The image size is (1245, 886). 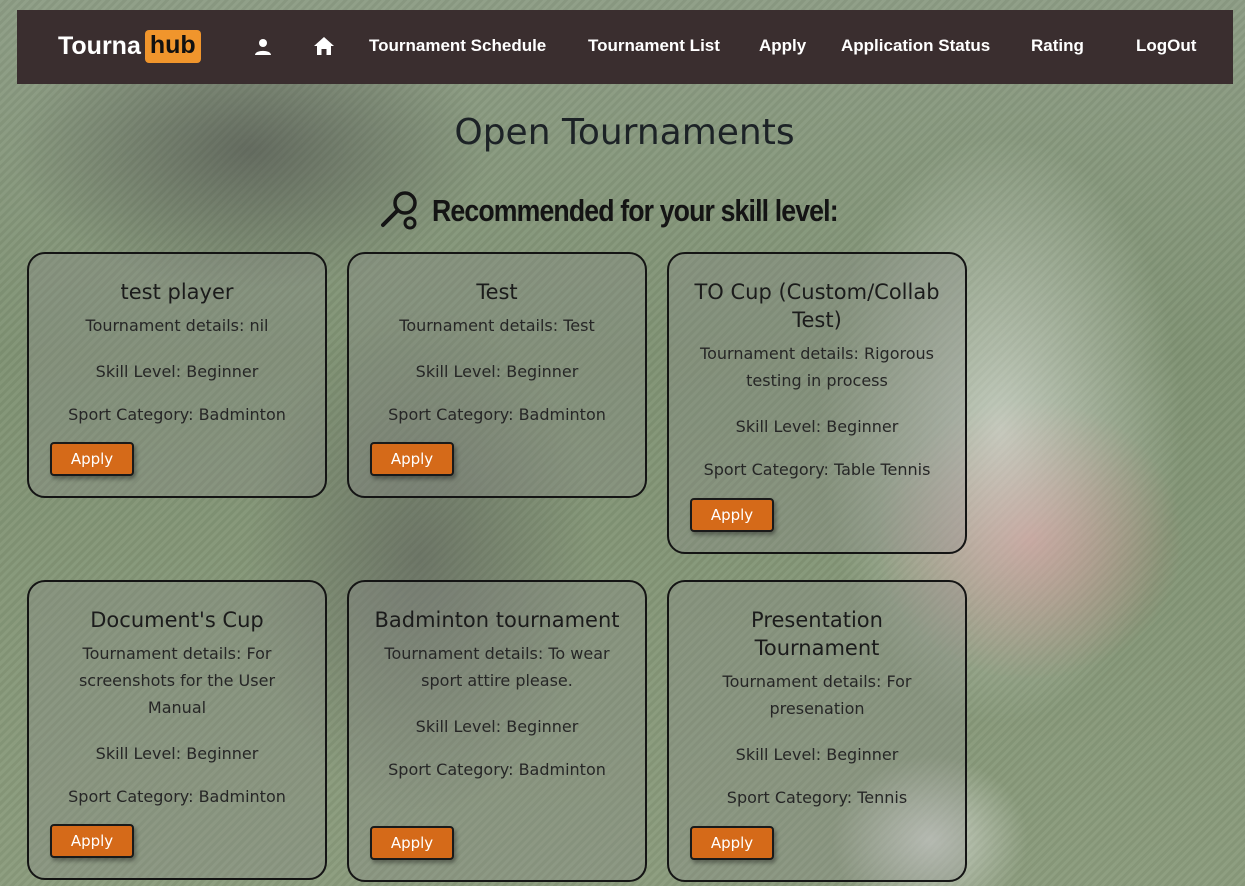 What do you see at coordinates (624, 132) in the screenshot?
I see `page-title: Open Tournaments` at bounding box center [624, 132].